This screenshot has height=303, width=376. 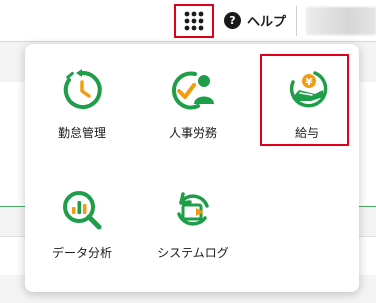 I want to click on top-bar: ? ヘルプ, so click(x=188, y=21).